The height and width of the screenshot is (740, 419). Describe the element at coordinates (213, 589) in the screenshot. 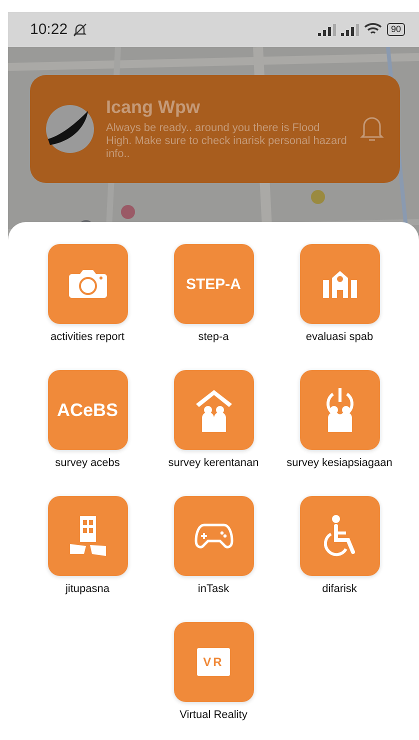

I see `menu-label: inTask` at that location.